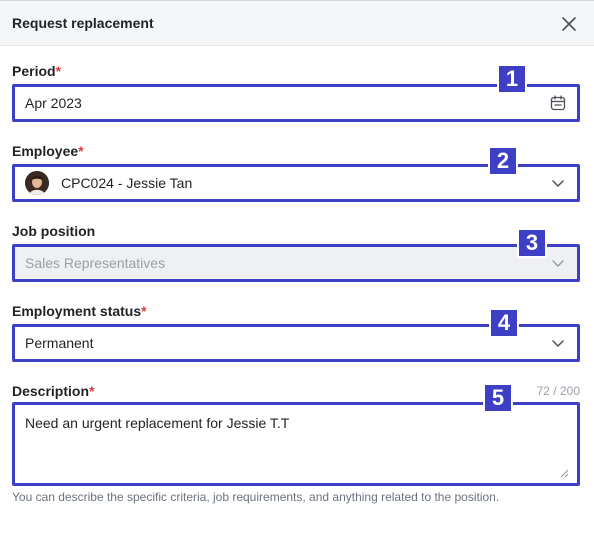 Image resolution: width=594 pixels, height=553 pixels. I want to click on employee-value: CPC024 - Jessie Tan, so click(127, 183).